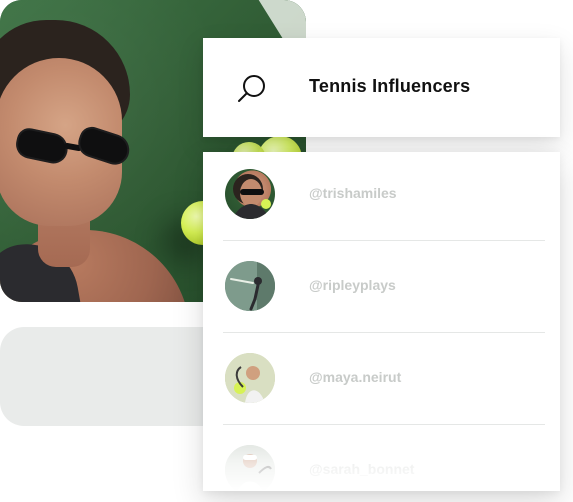 This screenshot has height=502, width=573. I want to click on search-card: Tennis Influencers, so click(381, 87).